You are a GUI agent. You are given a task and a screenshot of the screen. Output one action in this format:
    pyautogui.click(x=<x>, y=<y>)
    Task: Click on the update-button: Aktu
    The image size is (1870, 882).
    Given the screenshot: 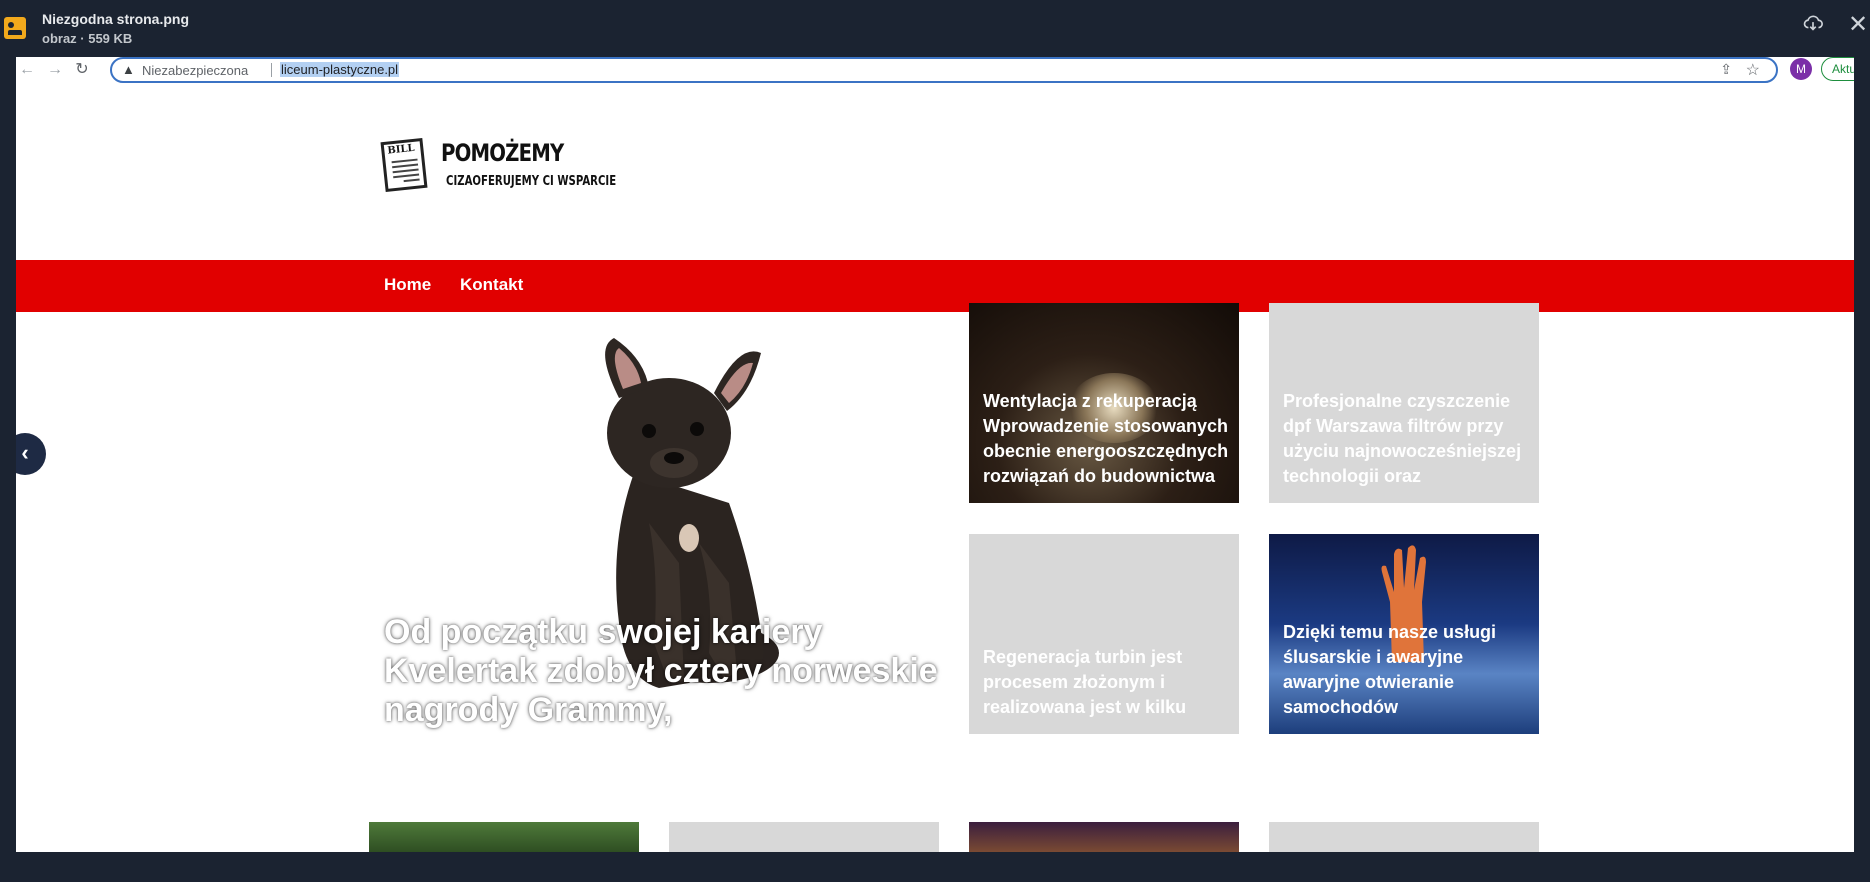 What is the action you would take?
    pyautogui.click(x=1837, y=69)
    